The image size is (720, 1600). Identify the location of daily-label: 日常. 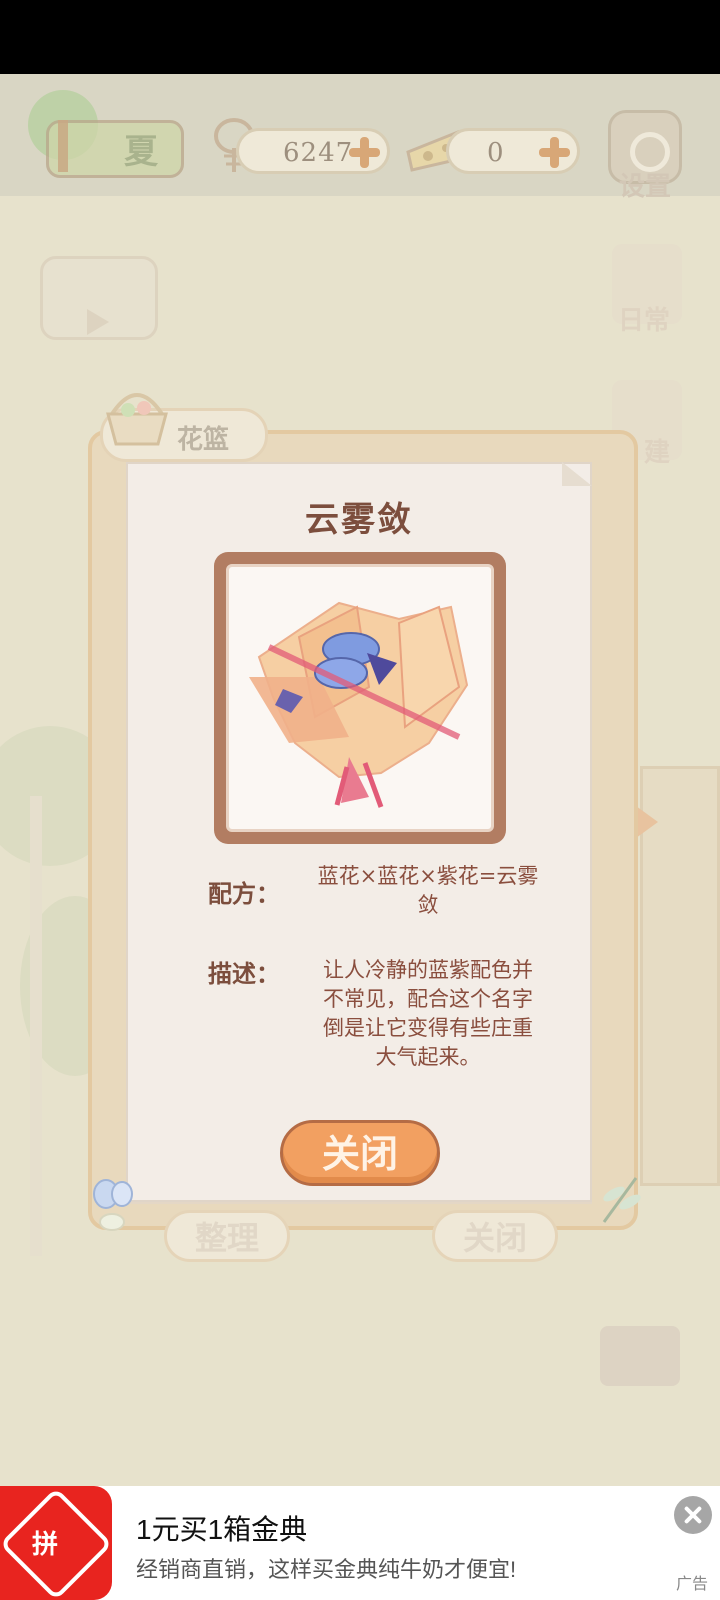
(644, 321).